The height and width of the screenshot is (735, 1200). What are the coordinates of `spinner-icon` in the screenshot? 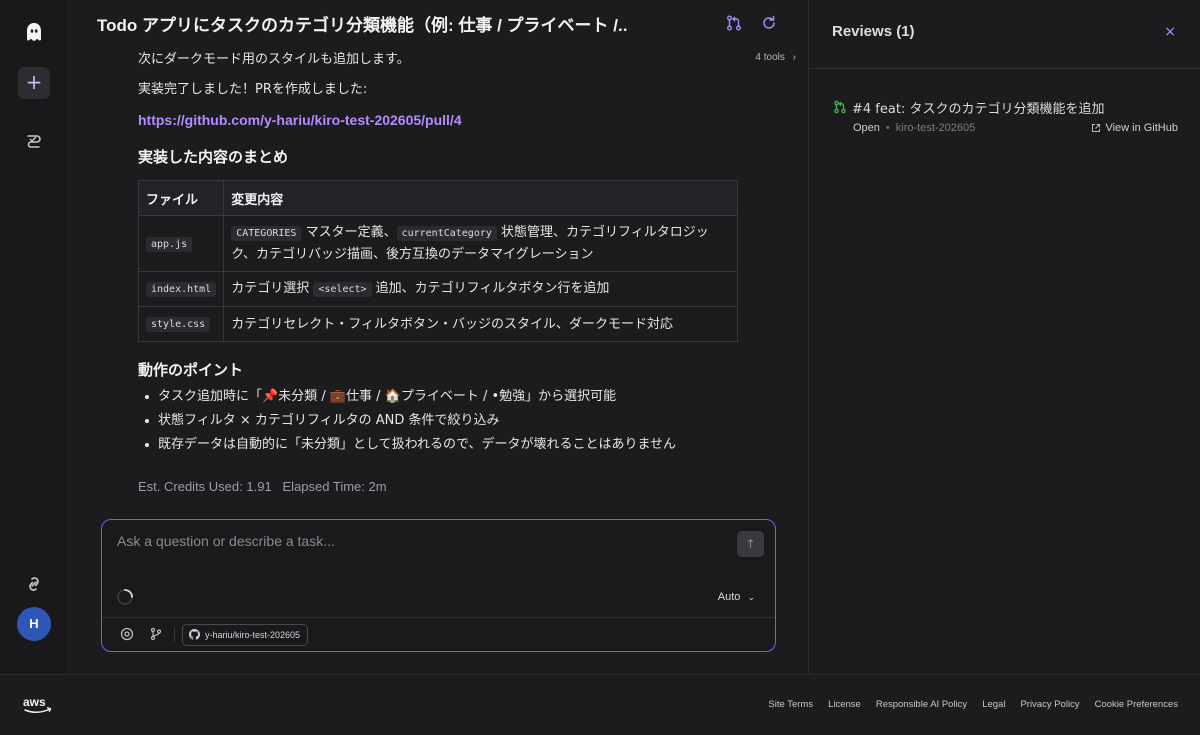 It's located at (125, 597).